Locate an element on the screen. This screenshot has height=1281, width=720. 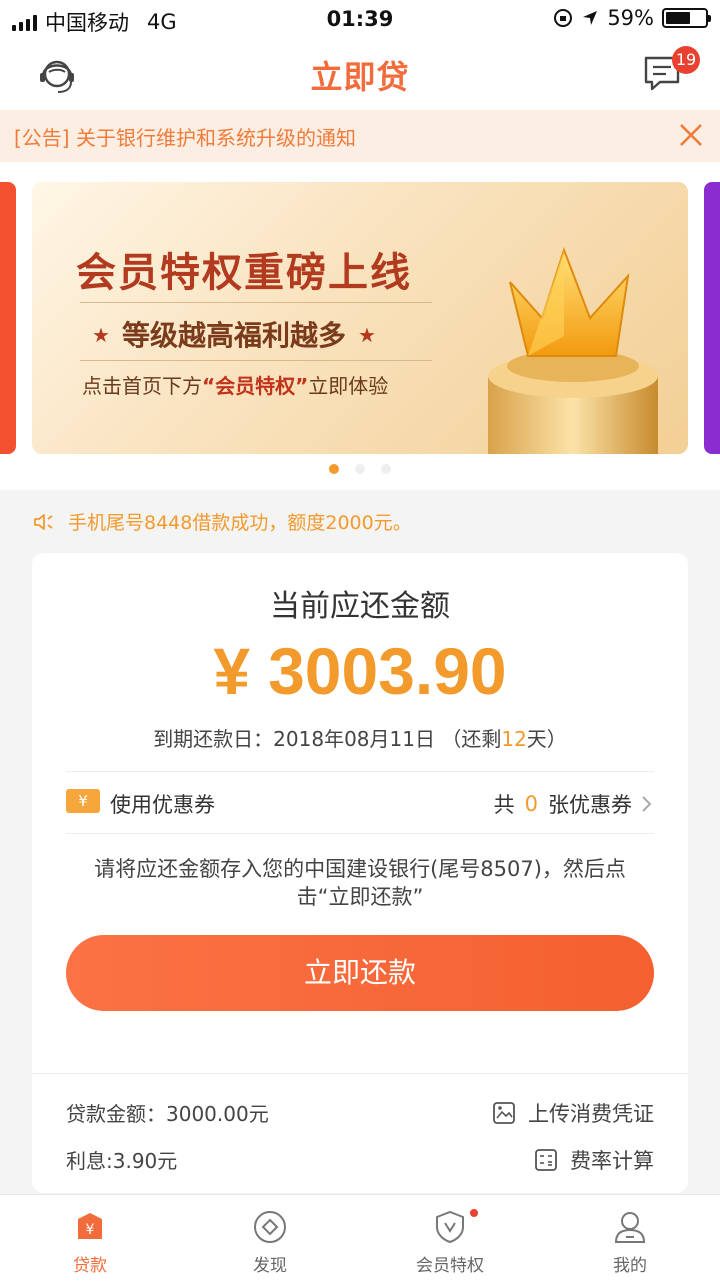
upload-receipt-button: 上传消费凭证 is located at coordinates (573, 1113).